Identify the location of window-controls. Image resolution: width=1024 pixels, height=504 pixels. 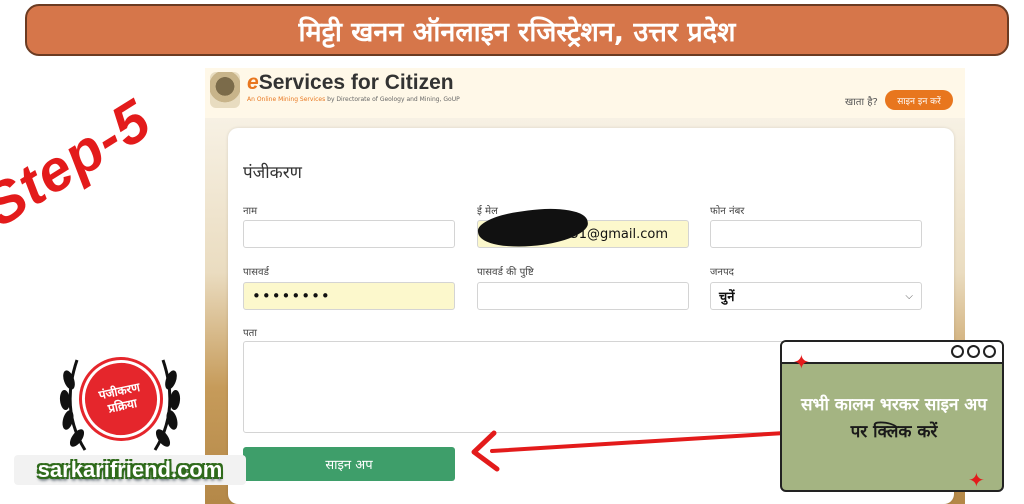
(973, 351).